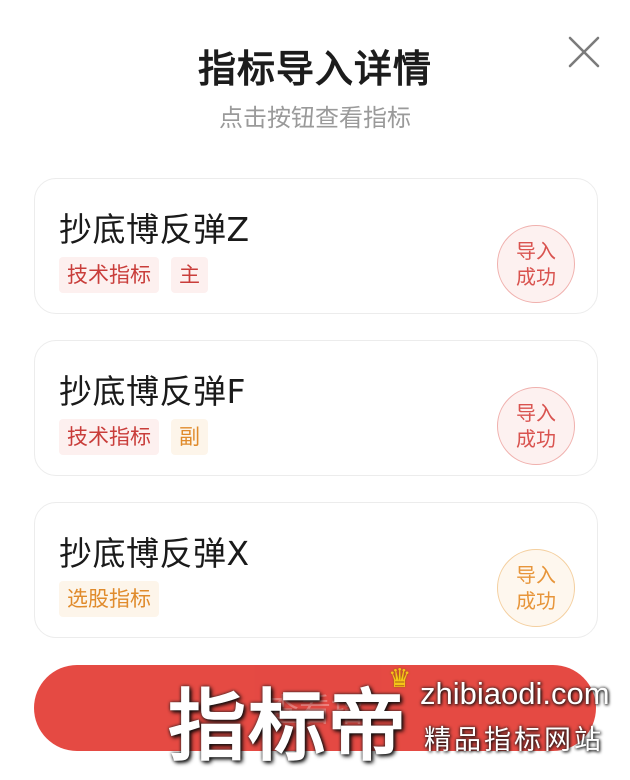  What do you see at coordinates (314, 69) in the screenshot?
I see `page-title: 指标导入详情` at bounding box center [314, 69].